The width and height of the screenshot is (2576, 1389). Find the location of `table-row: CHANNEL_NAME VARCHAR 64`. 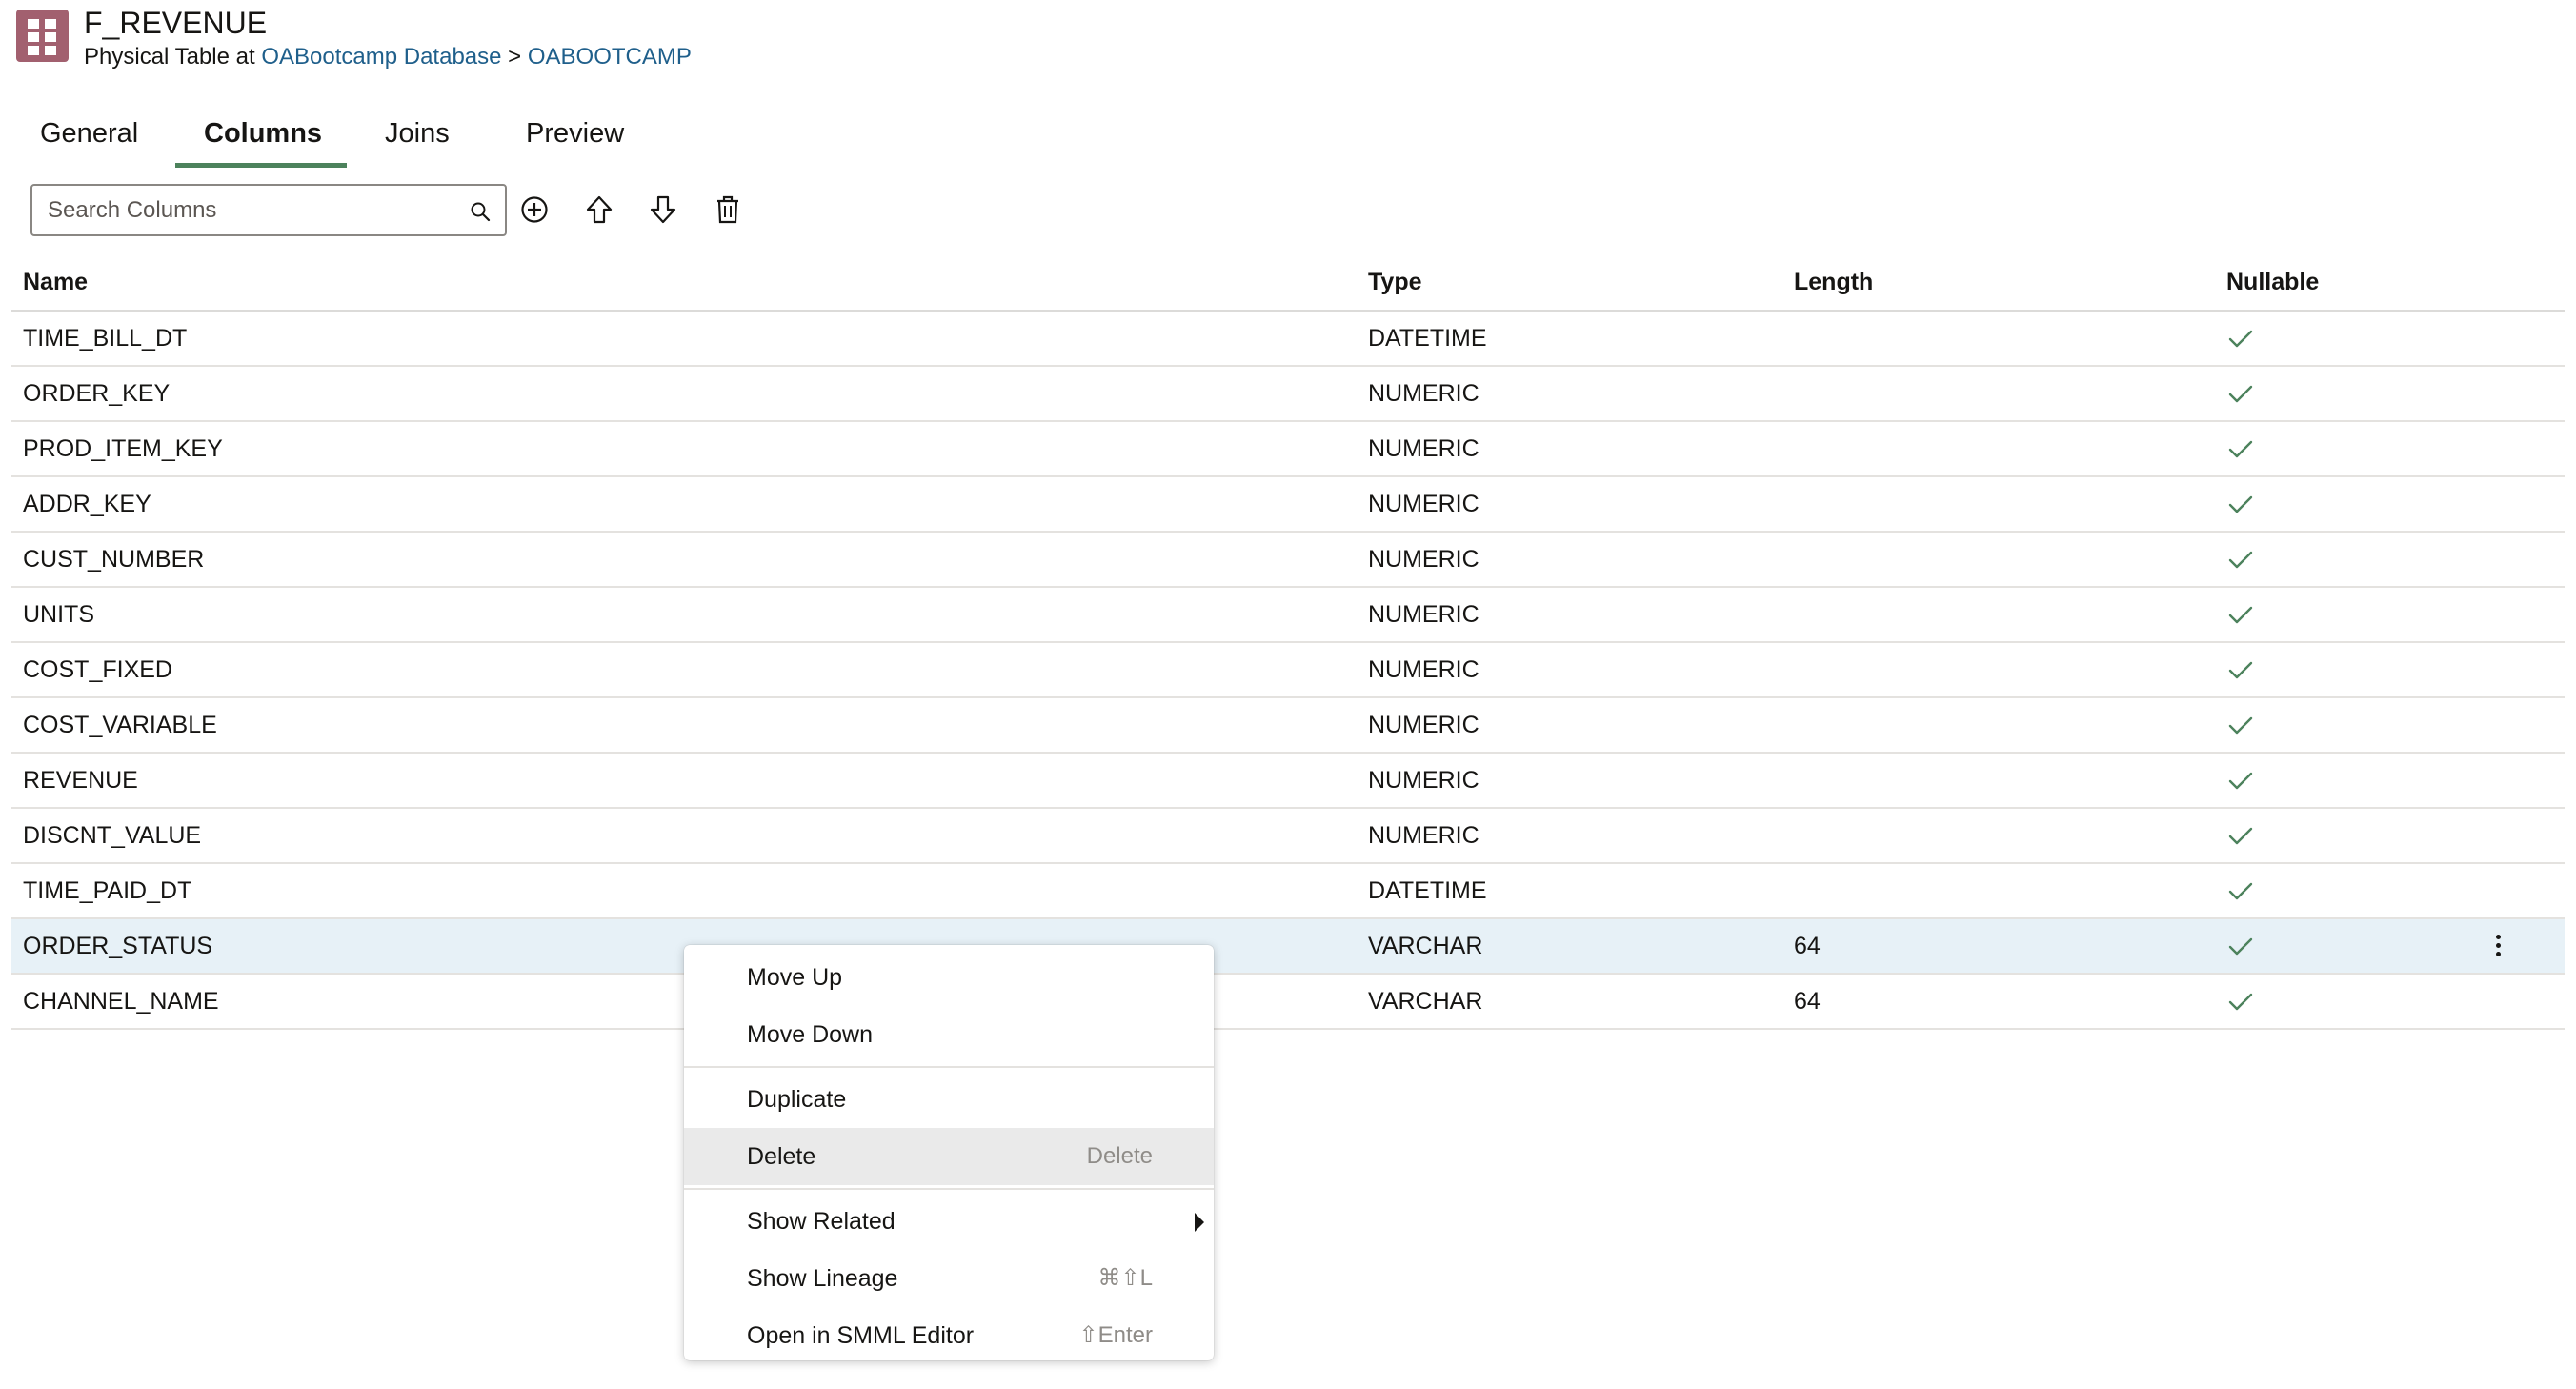

table-row: CHANNEL_NAME VARCHAR 64 is located at coordinates (1288, 1002).